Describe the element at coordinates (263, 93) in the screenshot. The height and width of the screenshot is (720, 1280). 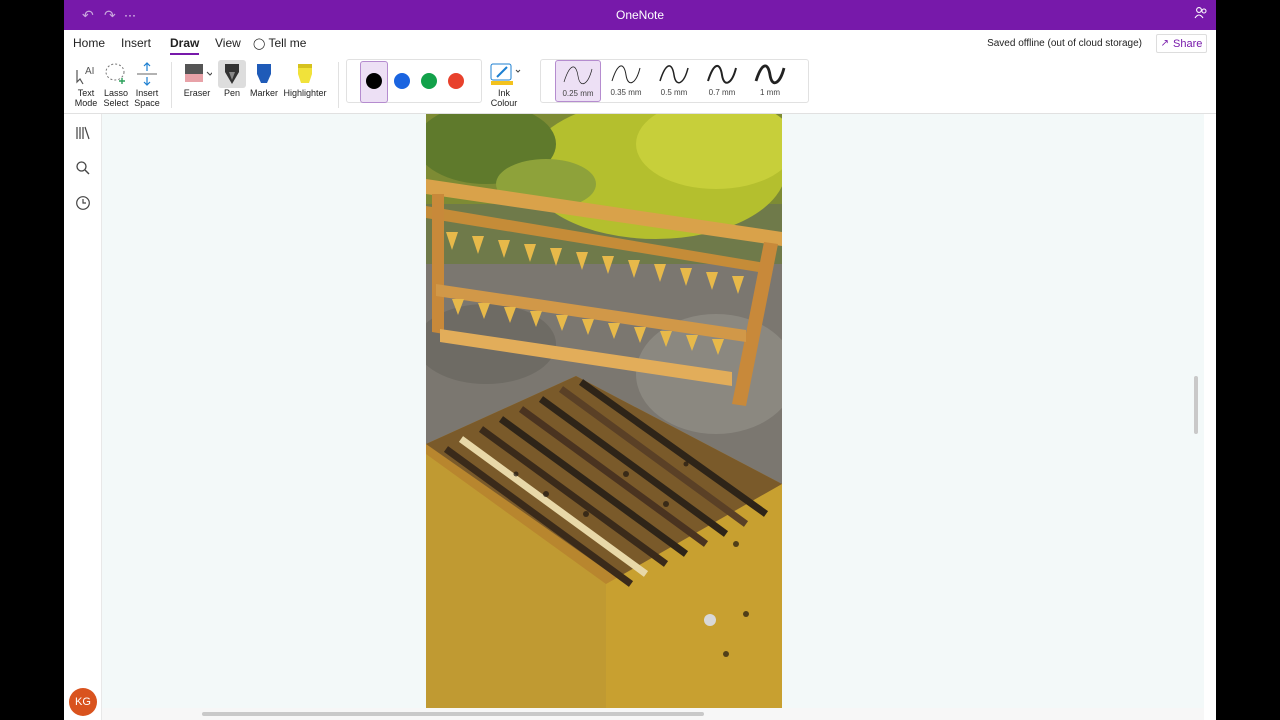
I see `marker-label: Marker` at that location.